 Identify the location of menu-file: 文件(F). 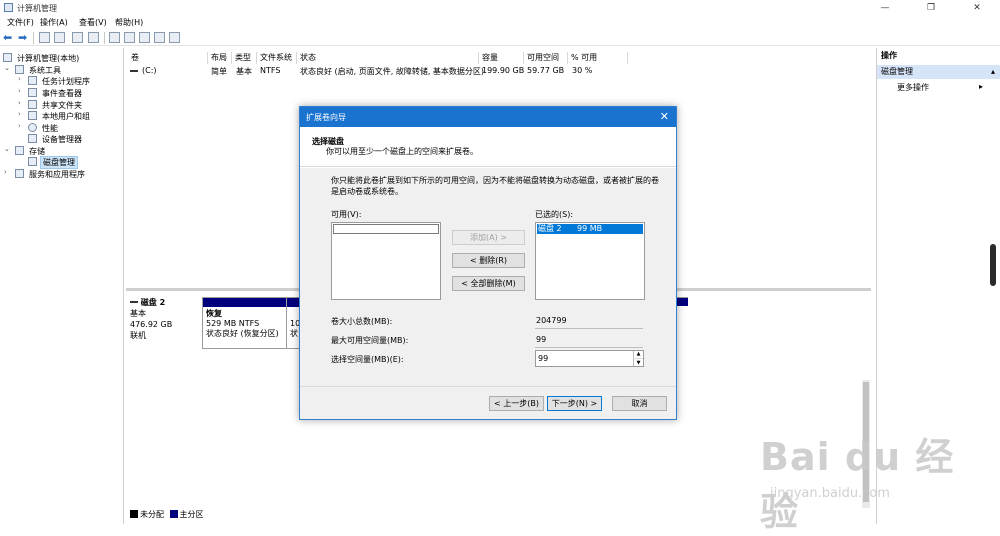
(20, 22).